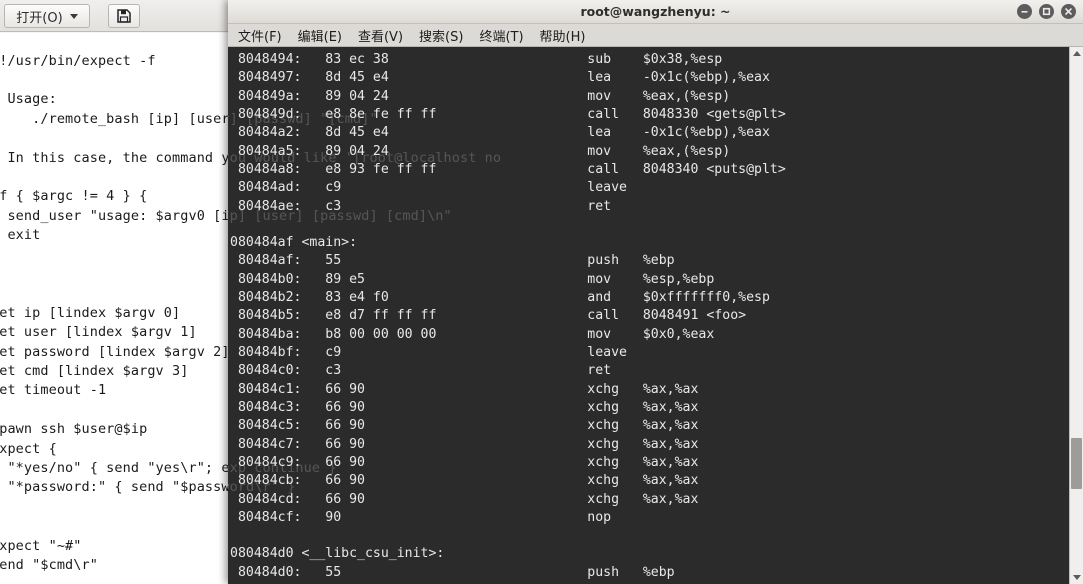 The height and width of the screenshot is (584, 1083). I want to click on terminal-line: 8048497: 8d 45 e4 lea -0x1c(%ebp),%eax, so click(500, 78).